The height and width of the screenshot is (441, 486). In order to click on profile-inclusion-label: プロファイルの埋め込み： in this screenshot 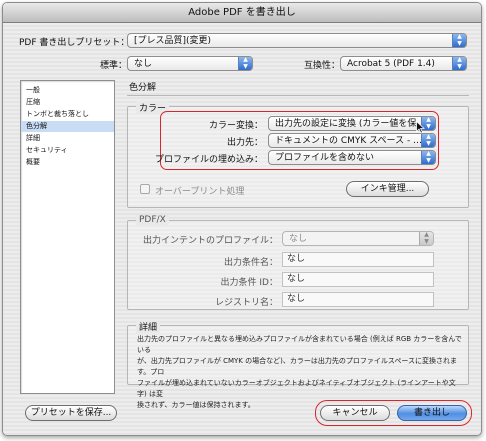, I will do `click(208, 160)`.